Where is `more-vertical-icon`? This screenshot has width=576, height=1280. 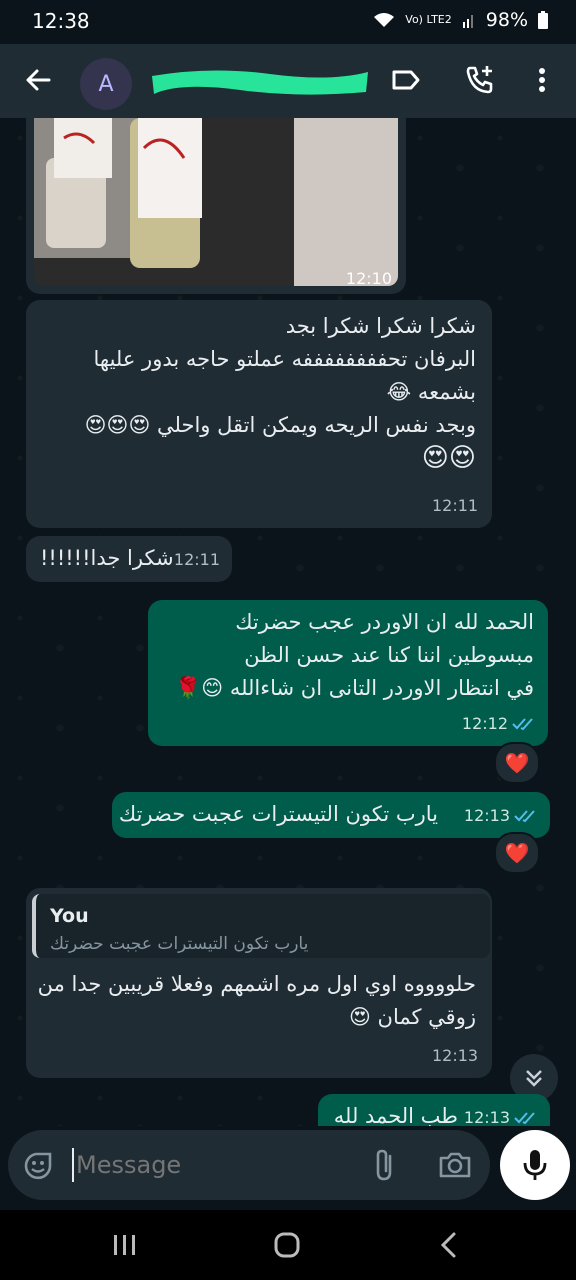 more-vertical-icon is located at coordinates (542, 80).